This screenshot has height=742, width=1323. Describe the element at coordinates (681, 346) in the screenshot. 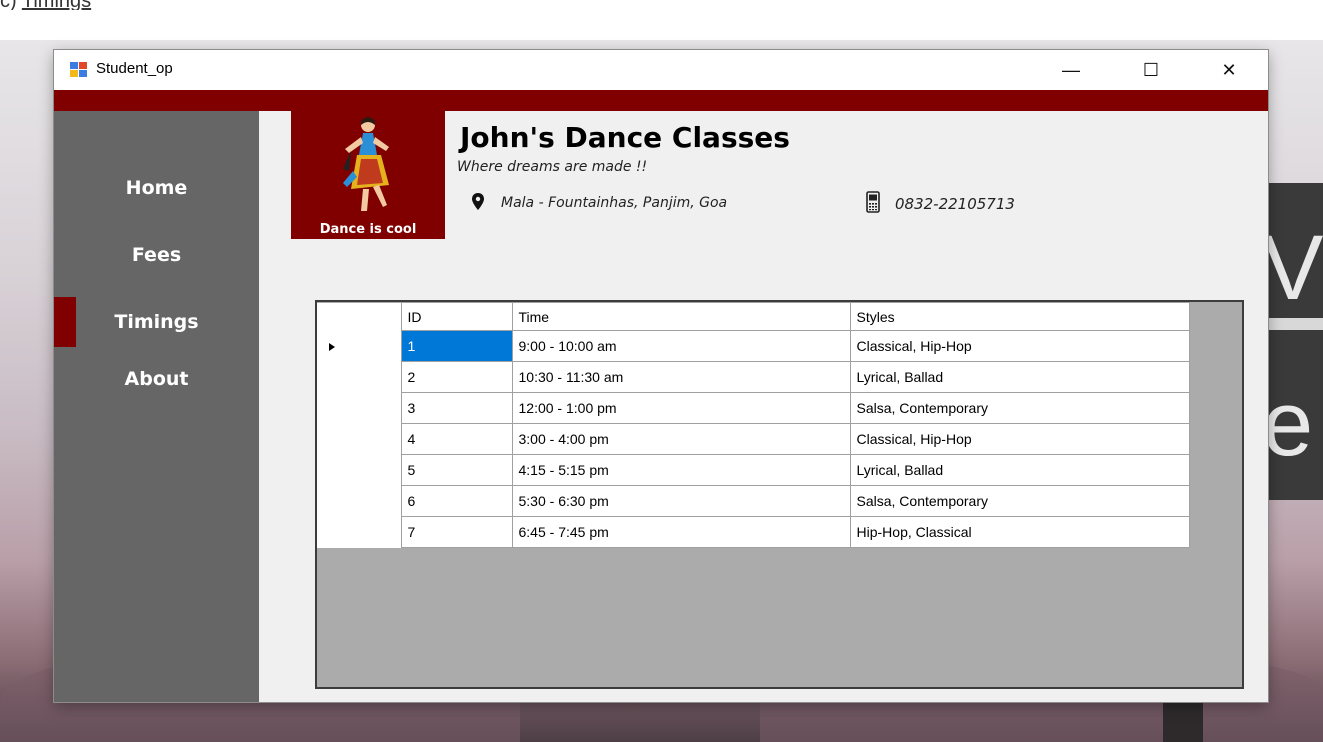

I see `cell-time: 9:00 - 10:00 am` at that location.